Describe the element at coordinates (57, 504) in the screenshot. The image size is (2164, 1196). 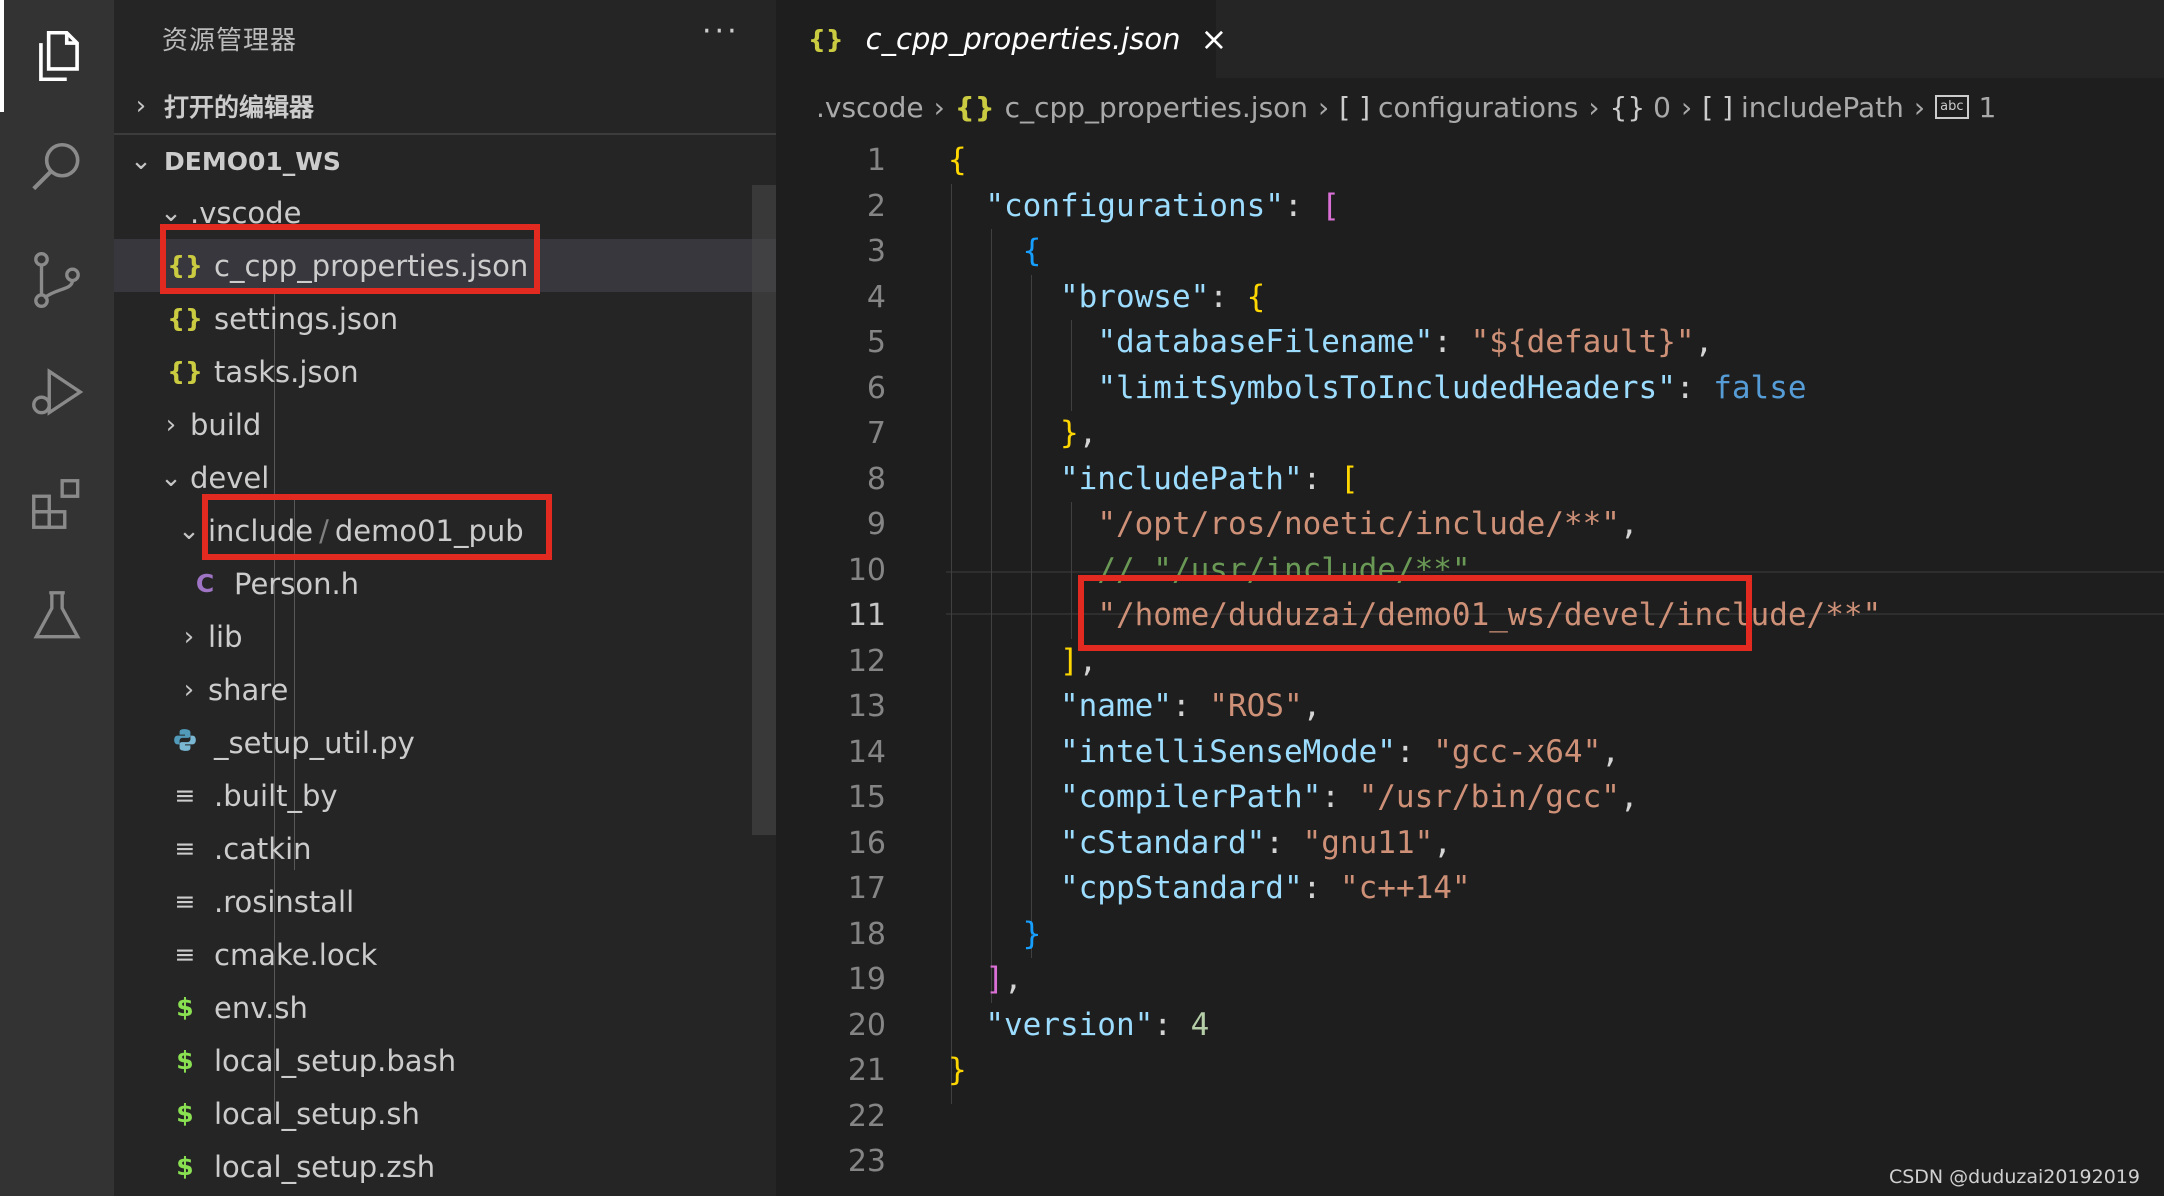
I see `extensions-activity-button` at that location.